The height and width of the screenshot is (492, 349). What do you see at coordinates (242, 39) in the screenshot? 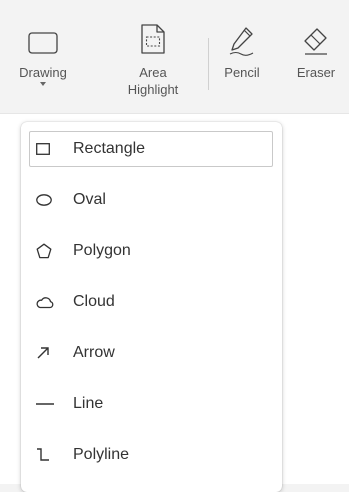
I see `pencil-icon` at bounding box center [242, 39].